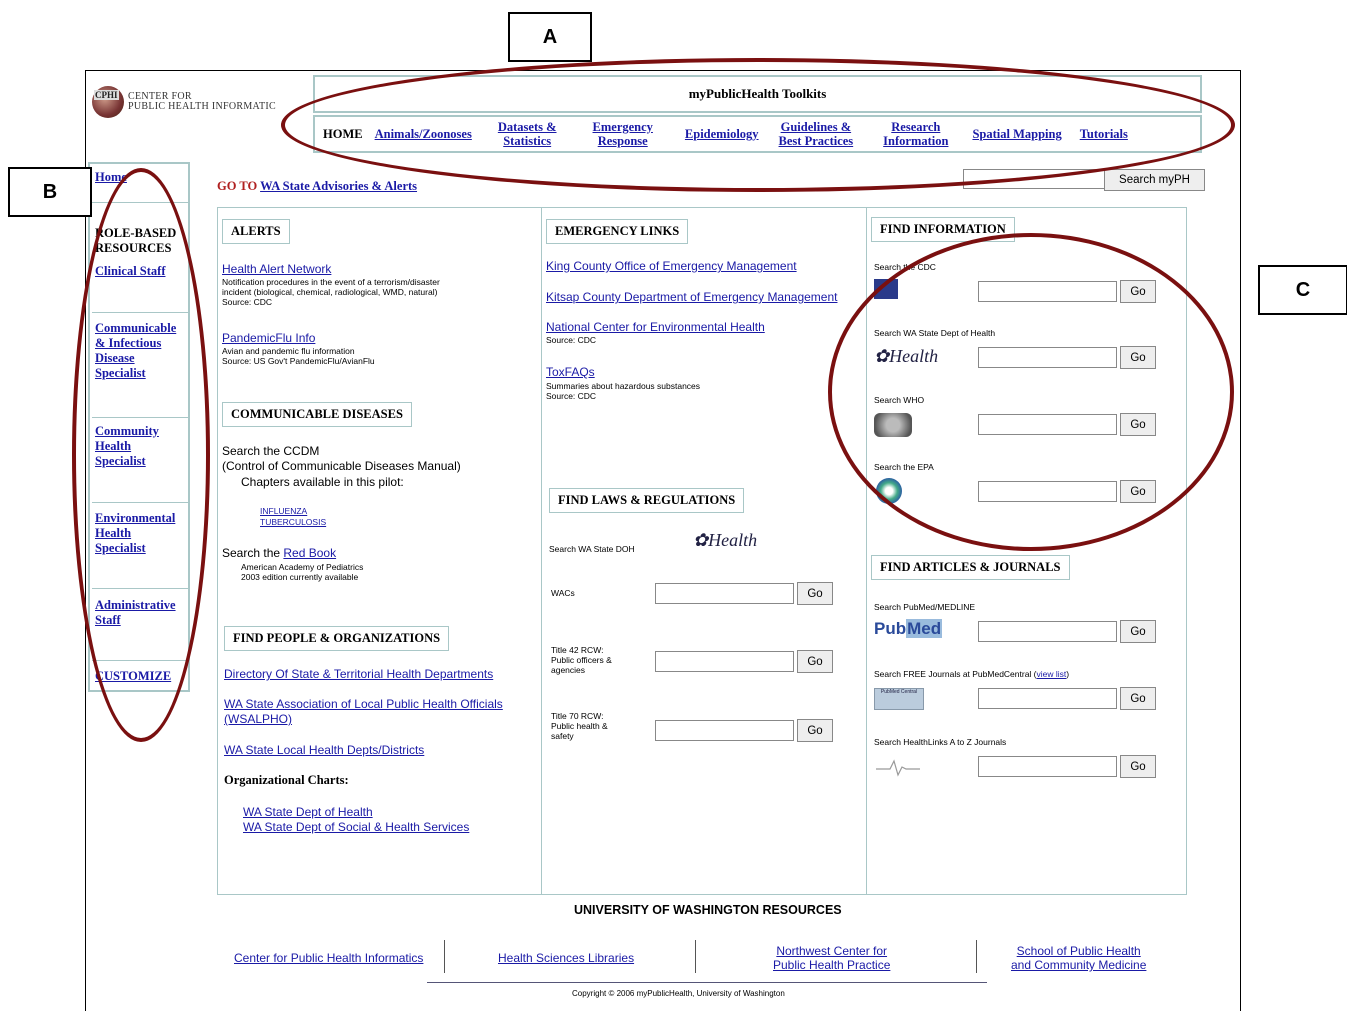  I want to click on han-desc-l3: Source: CDC, so click(247, 302).